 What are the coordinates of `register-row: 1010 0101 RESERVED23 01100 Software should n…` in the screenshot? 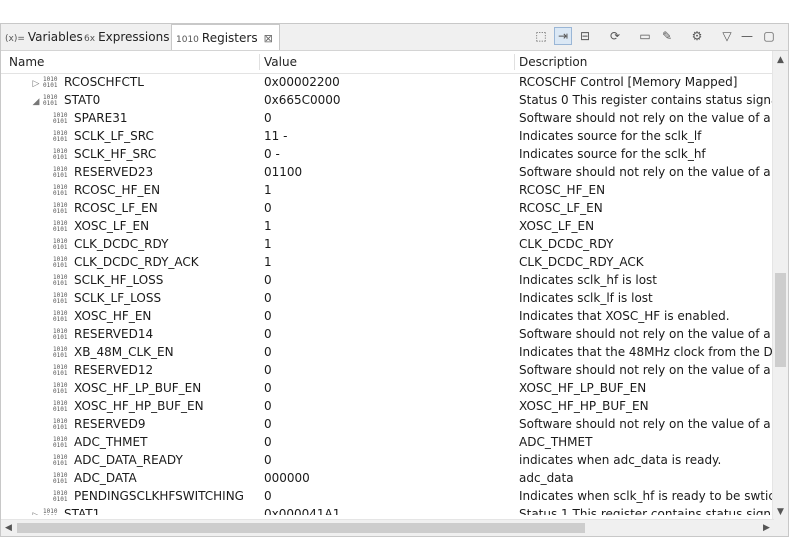 It's located at (387, 172).